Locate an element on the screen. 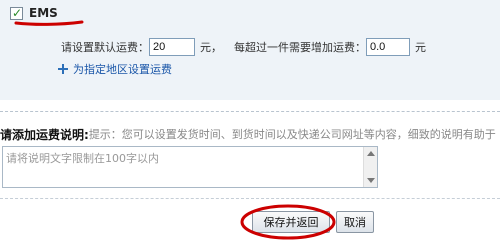 This screenshot has width=500, height=242. extra-fee-unit: 元 is located at coordinates (420, 47).